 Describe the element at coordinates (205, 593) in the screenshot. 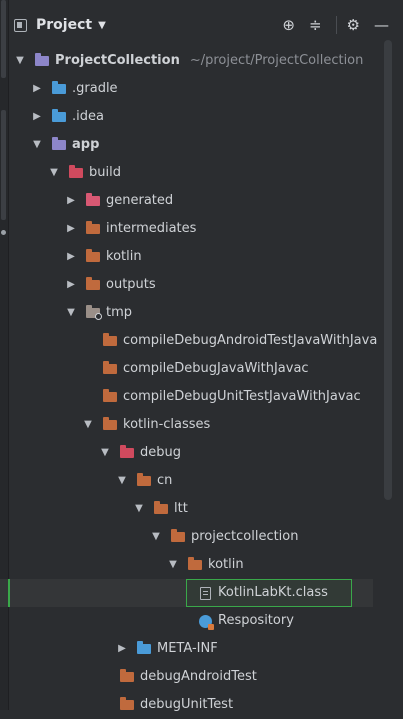

I see `class-file-icon` at that location.